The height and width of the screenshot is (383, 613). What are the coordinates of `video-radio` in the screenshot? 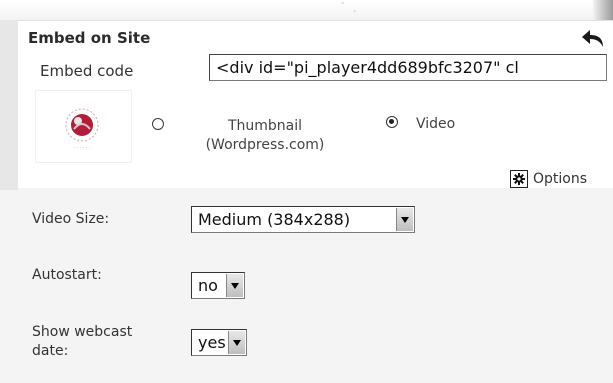 It's located at (392, 122).